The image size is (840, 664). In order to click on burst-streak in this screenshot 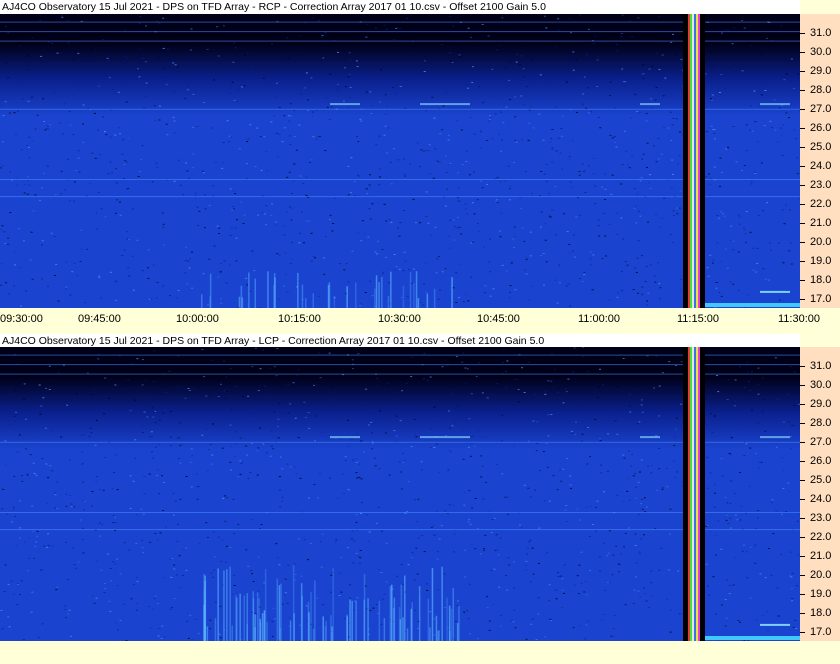, I will do `click(311, 616)`.